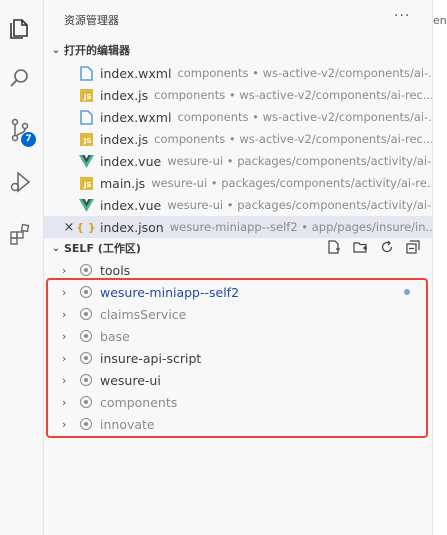  Describe the element at coordinates (86, 227) in the screenshot. I see `json-file-icon: { }` at that location.